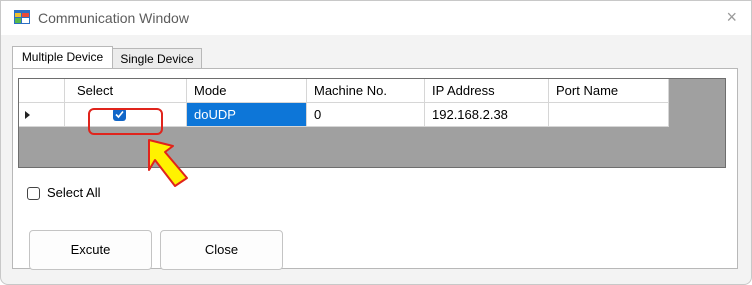  What do you see at coordinates (62, 57) in the screenshot?
I see `tab-multiple-device: Multiple Device` at bounding box center [62, 57].